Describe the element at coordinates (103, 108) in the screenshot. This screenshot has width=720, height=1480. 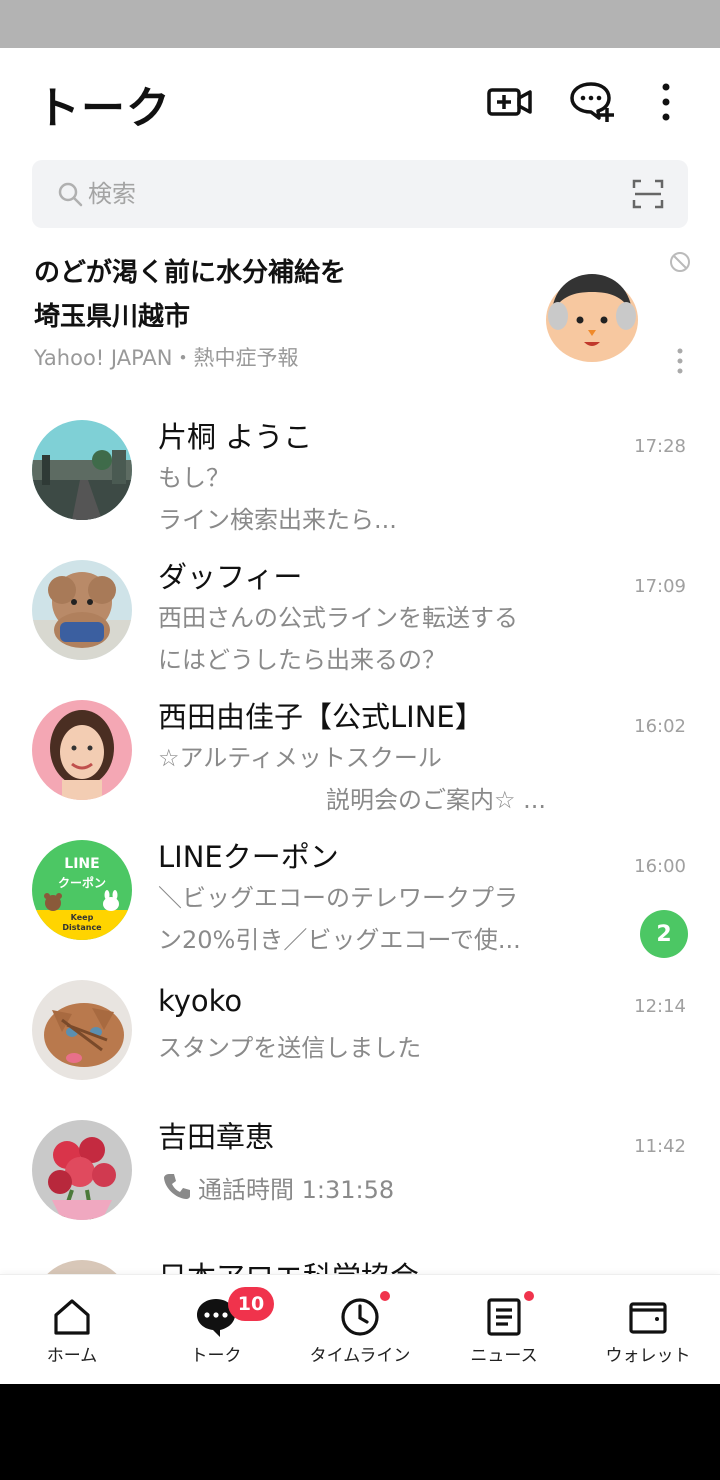
I see `page-title: トーク` at that location.